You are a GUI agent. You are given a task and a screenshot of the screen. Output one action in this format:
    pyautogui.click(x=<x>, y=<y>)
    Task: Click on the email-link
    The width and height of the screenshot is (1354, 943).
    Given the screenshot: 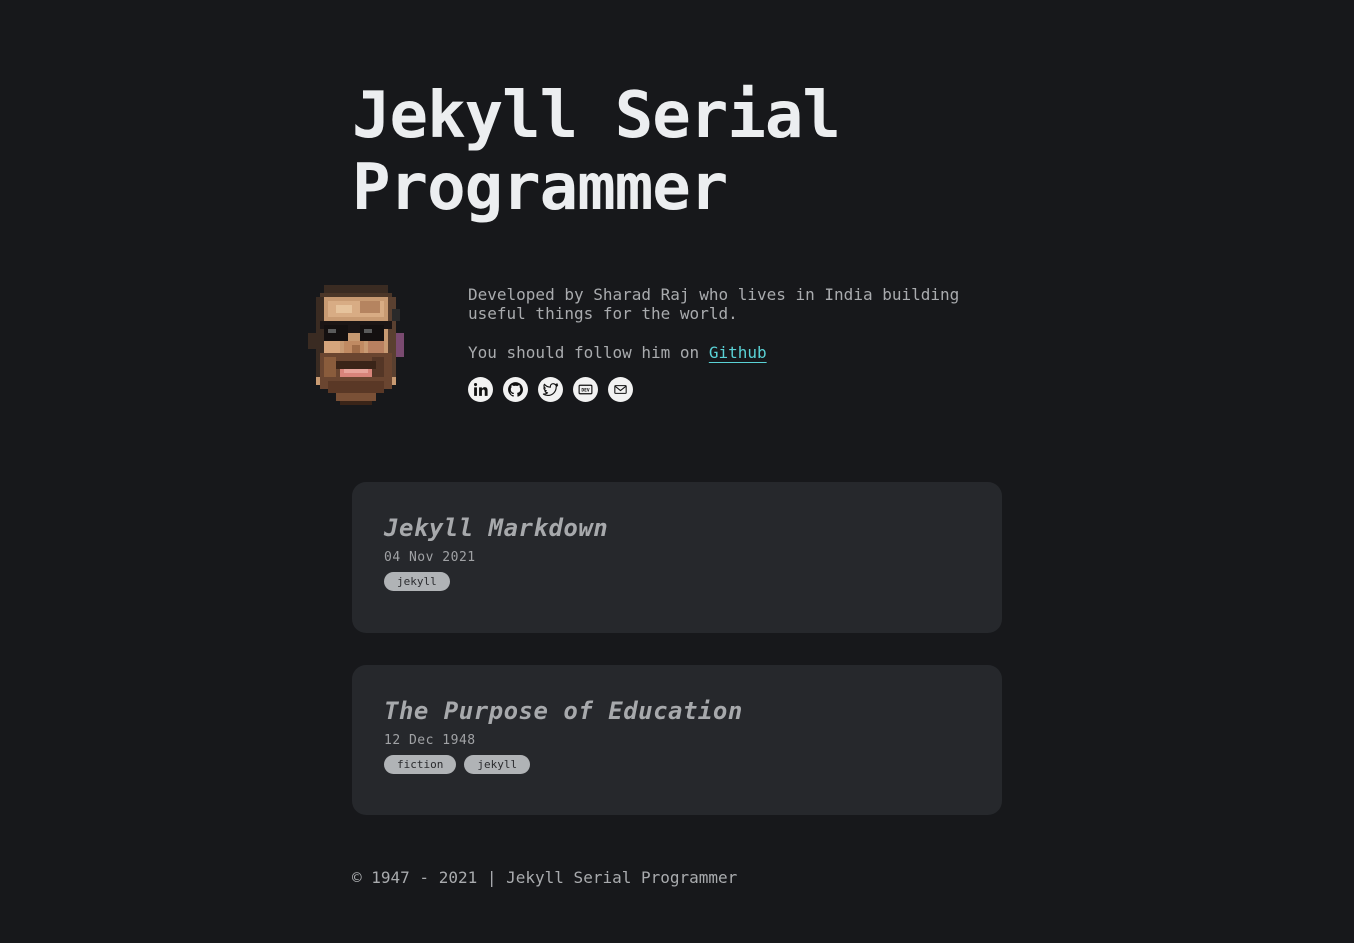 What is the action you would take?
    pyautogui.click(x=620, y=389)
    